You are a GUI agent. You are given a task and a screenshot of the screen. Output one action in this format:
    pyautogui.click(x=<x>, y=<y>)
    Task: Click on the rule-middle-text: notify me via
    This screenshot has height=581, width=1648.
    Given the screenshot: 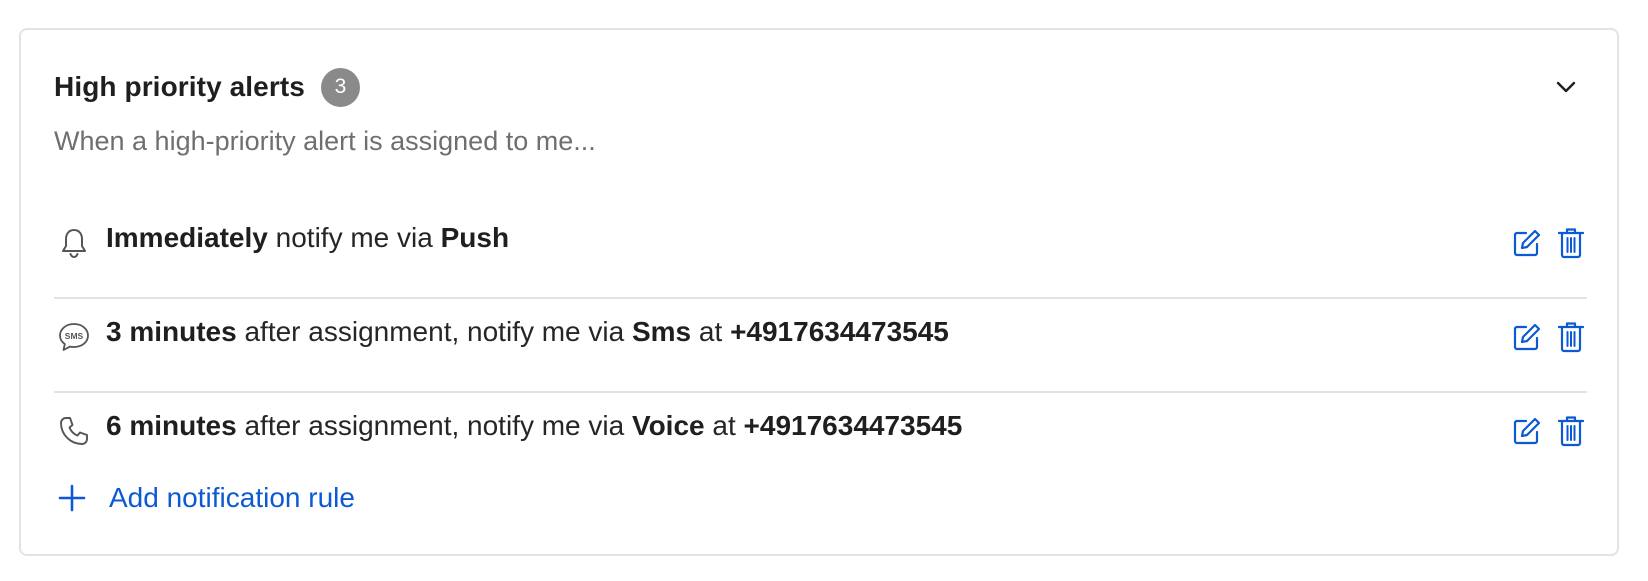 What is the action you would take?
    pyautogui.click(x=354, y=237)
    